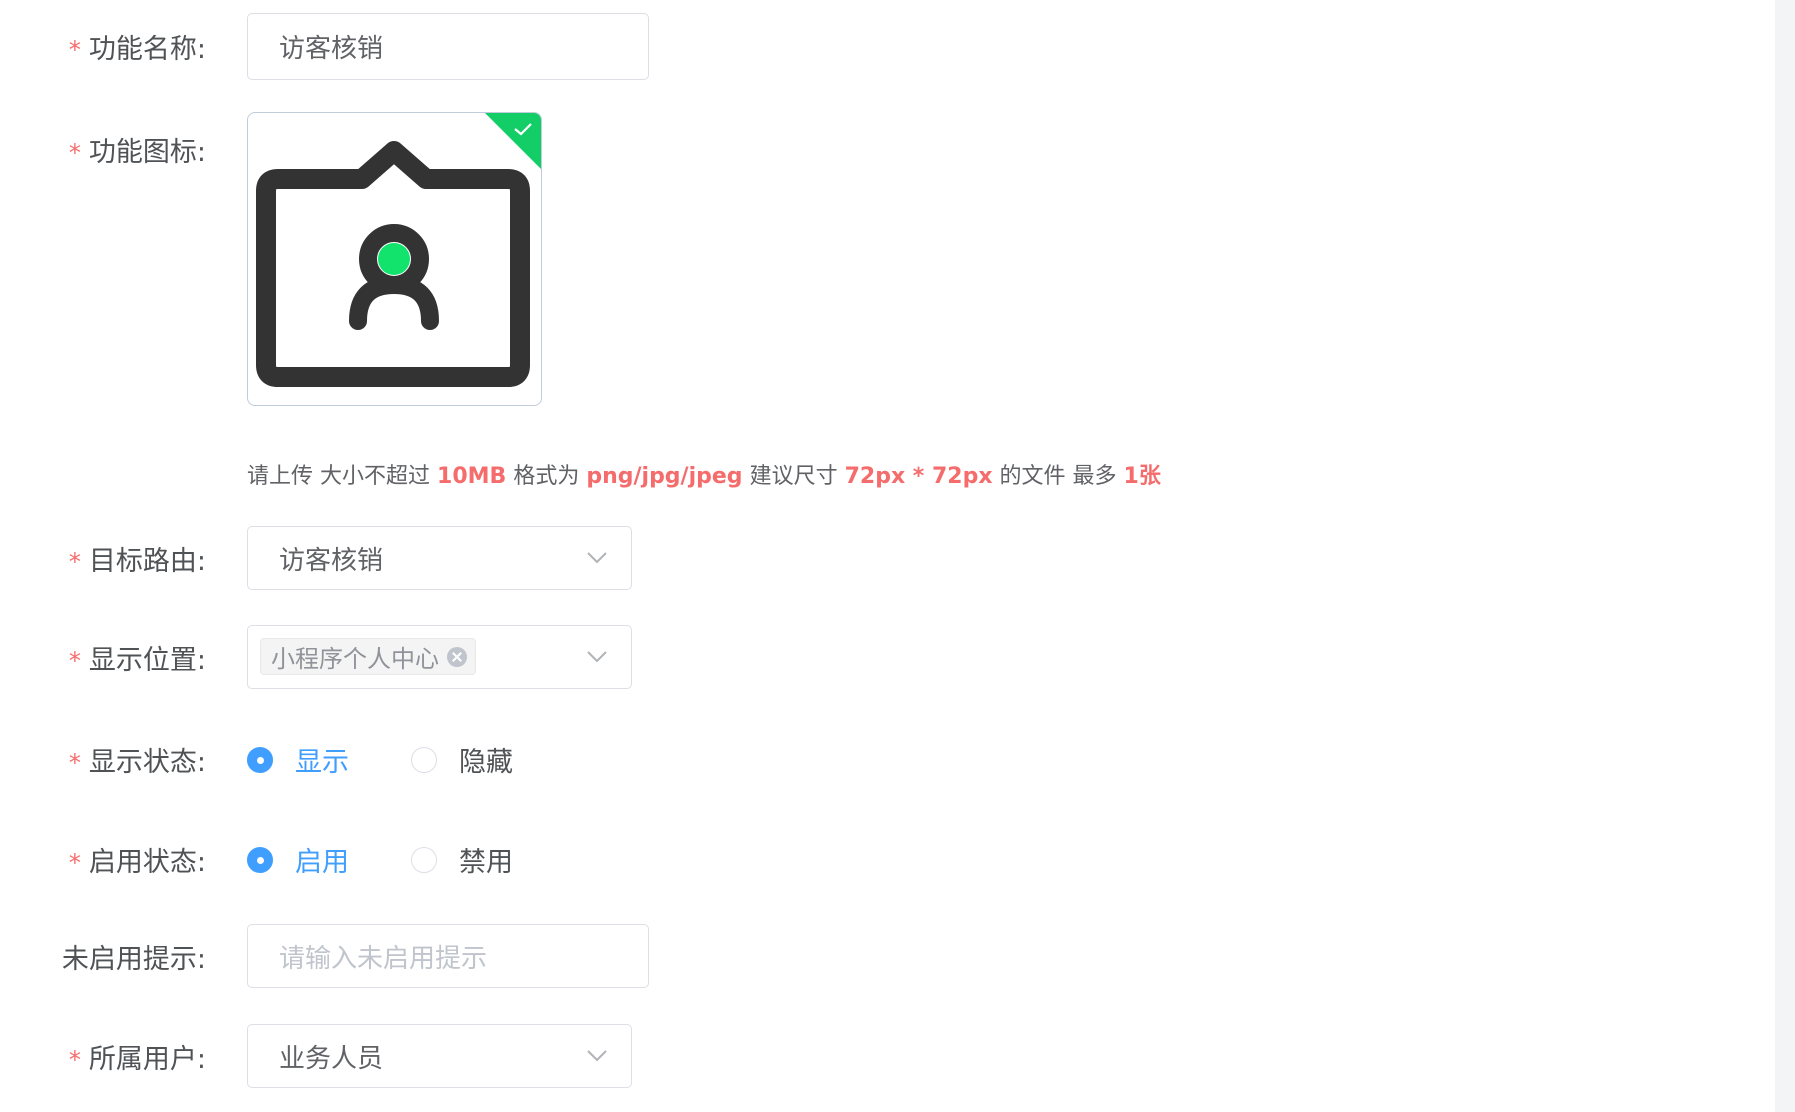  I want to click on route-label: * 目标路由:, so click(137, 561).